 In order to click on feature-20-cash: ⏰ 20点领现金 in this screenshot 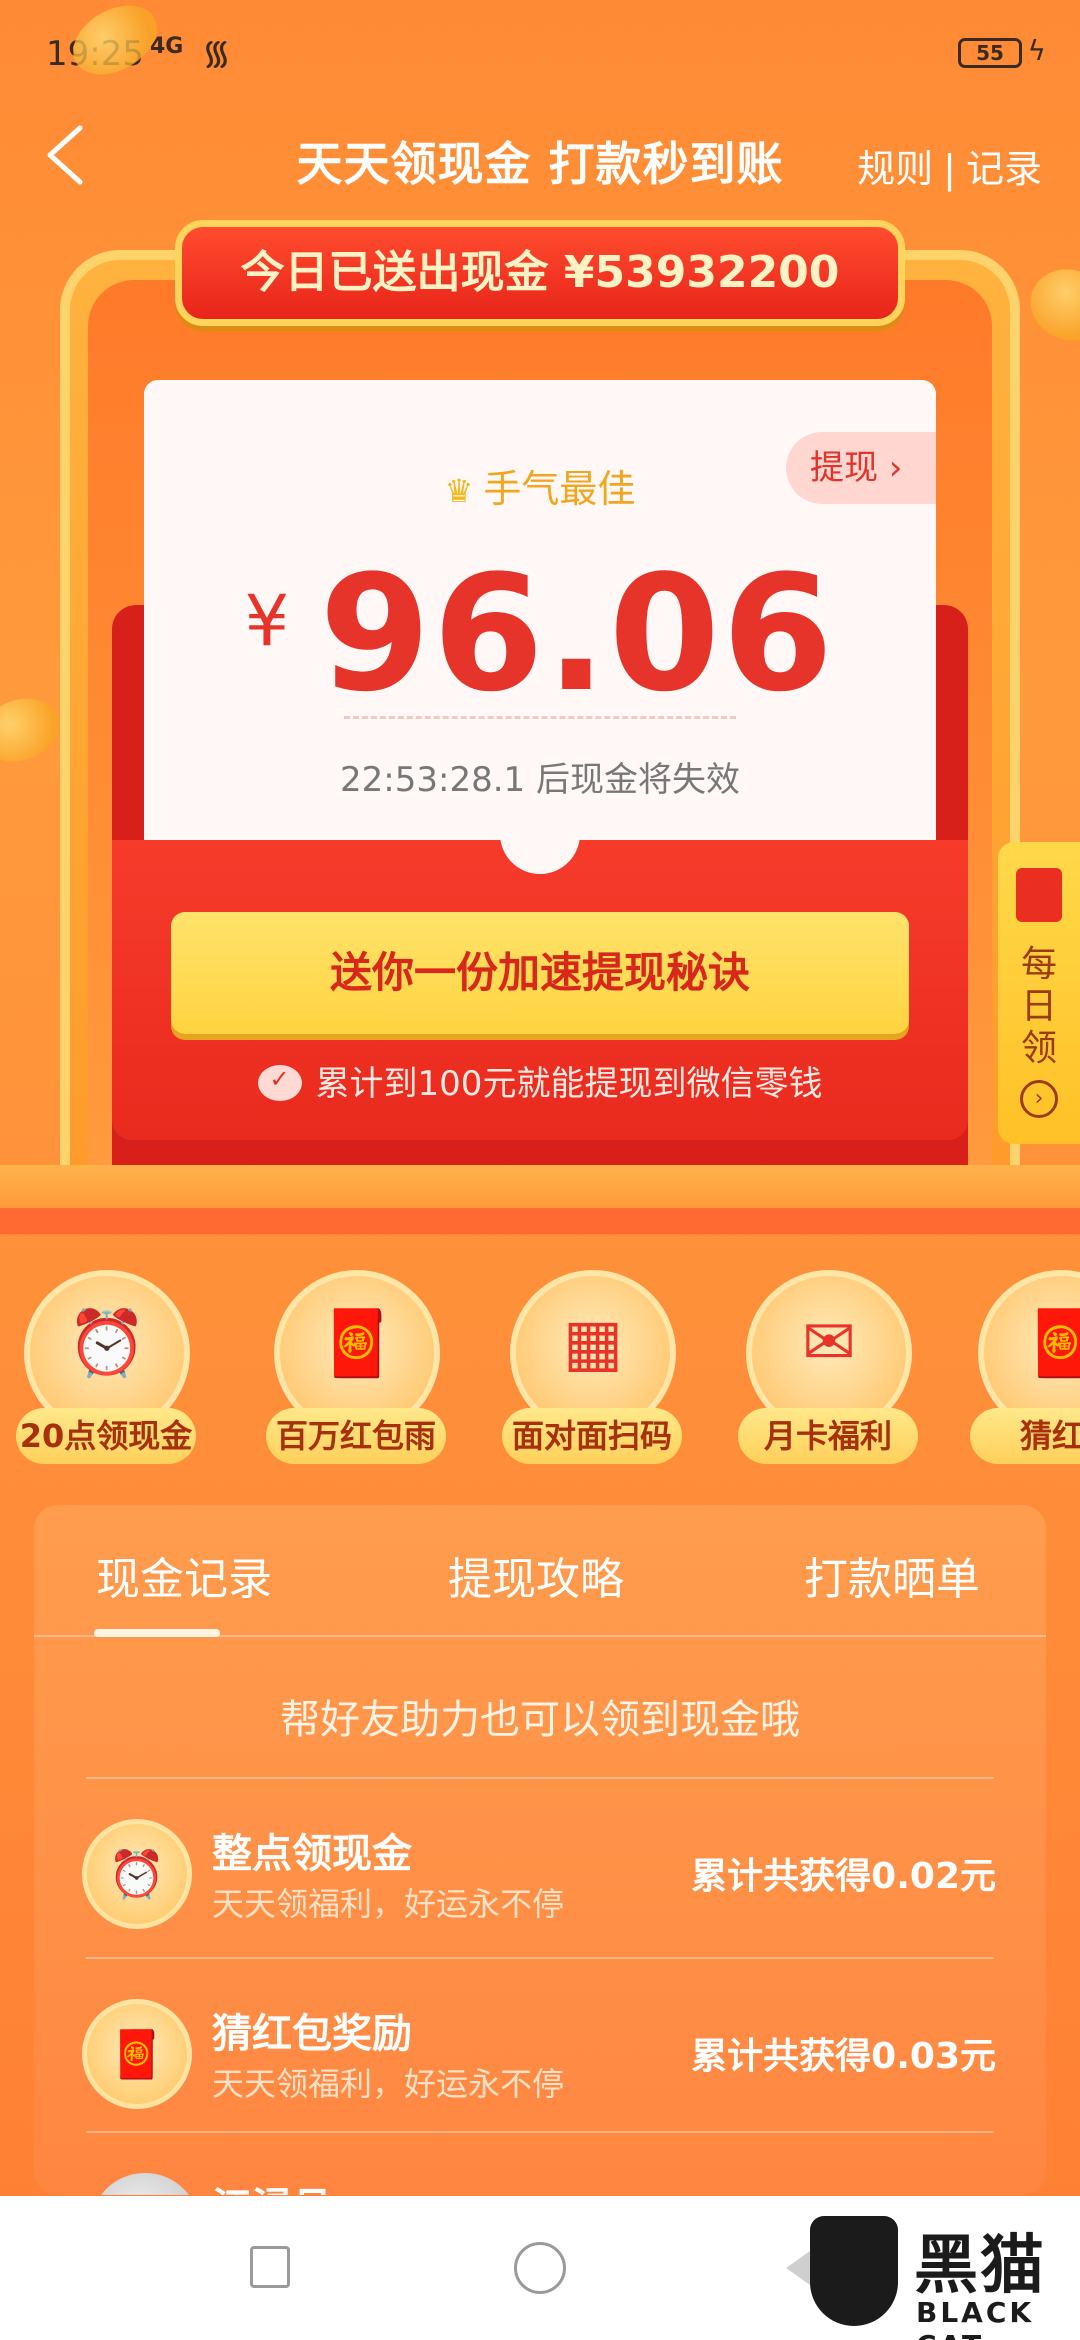, I will do `click(106, 1370)`.